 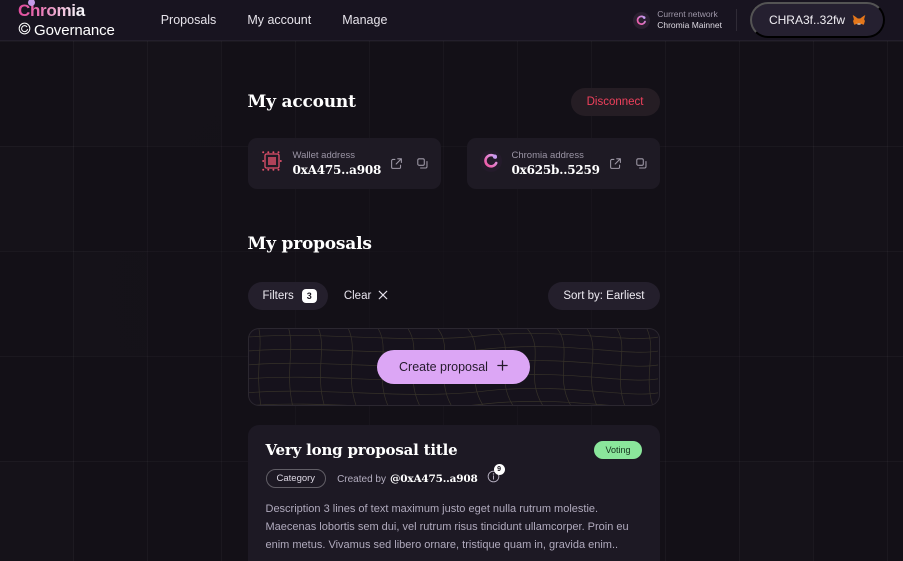 I want to click on current-network: Current network Chromia Mainnet, so click(x=685, y=20).